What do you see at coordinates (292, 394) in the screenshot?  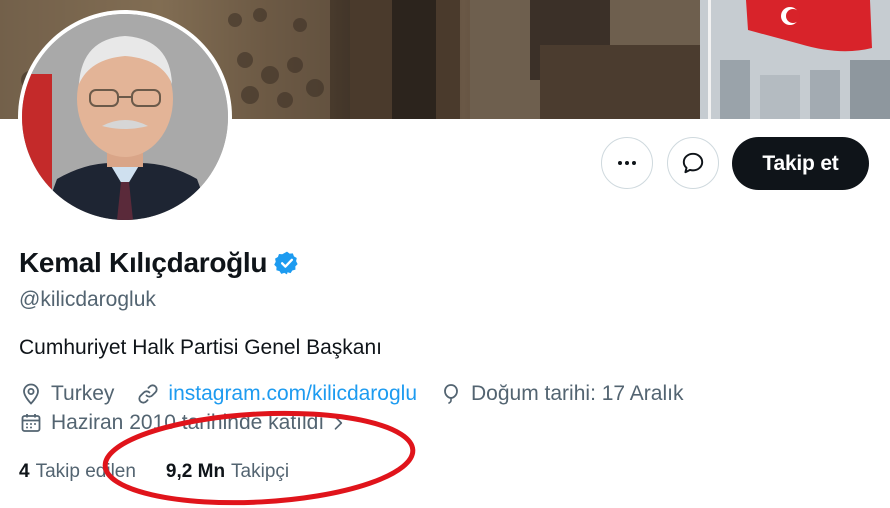 I see `website-link: instagram.com/kilicdaroglu` at bounding box center [292, 394].